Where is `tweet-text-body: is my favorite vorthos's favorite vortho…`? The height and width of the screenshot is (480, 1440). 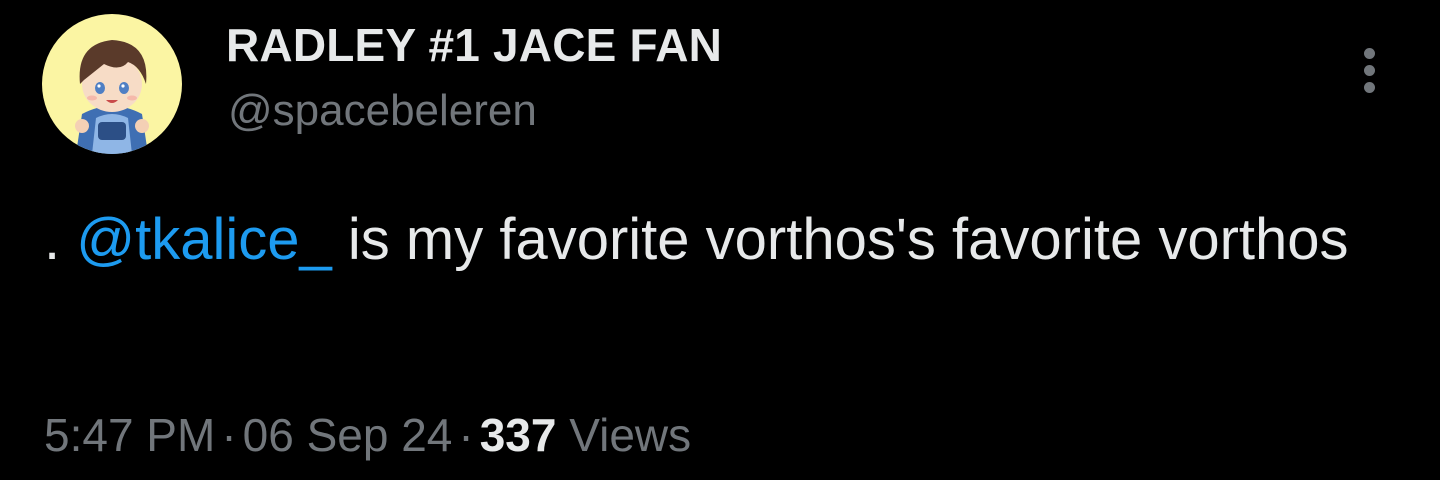 tweet-text-body: is my favorite vorthos's favorite vortho… is located at coordinates (840, 239).